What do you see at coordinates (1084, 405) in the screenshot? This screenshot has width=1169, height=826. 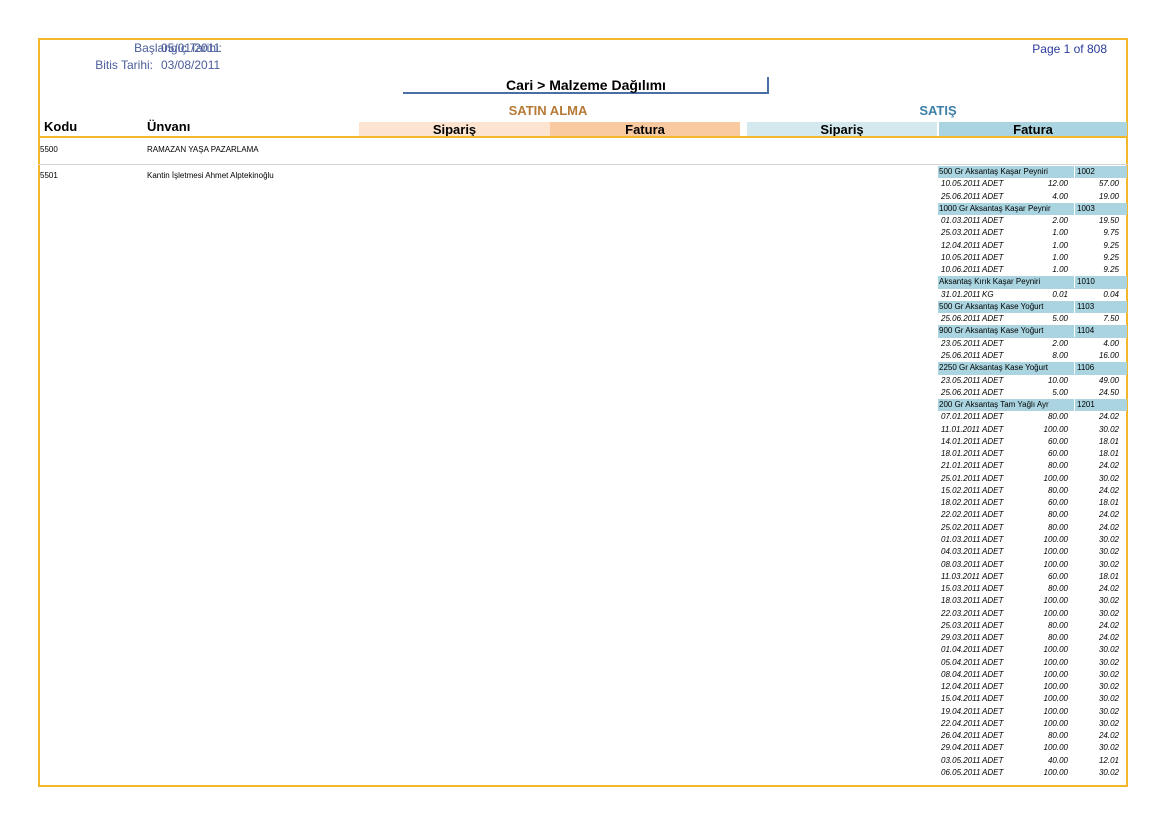 I see `product-code: 1201` at bounding box center [1084, 405].